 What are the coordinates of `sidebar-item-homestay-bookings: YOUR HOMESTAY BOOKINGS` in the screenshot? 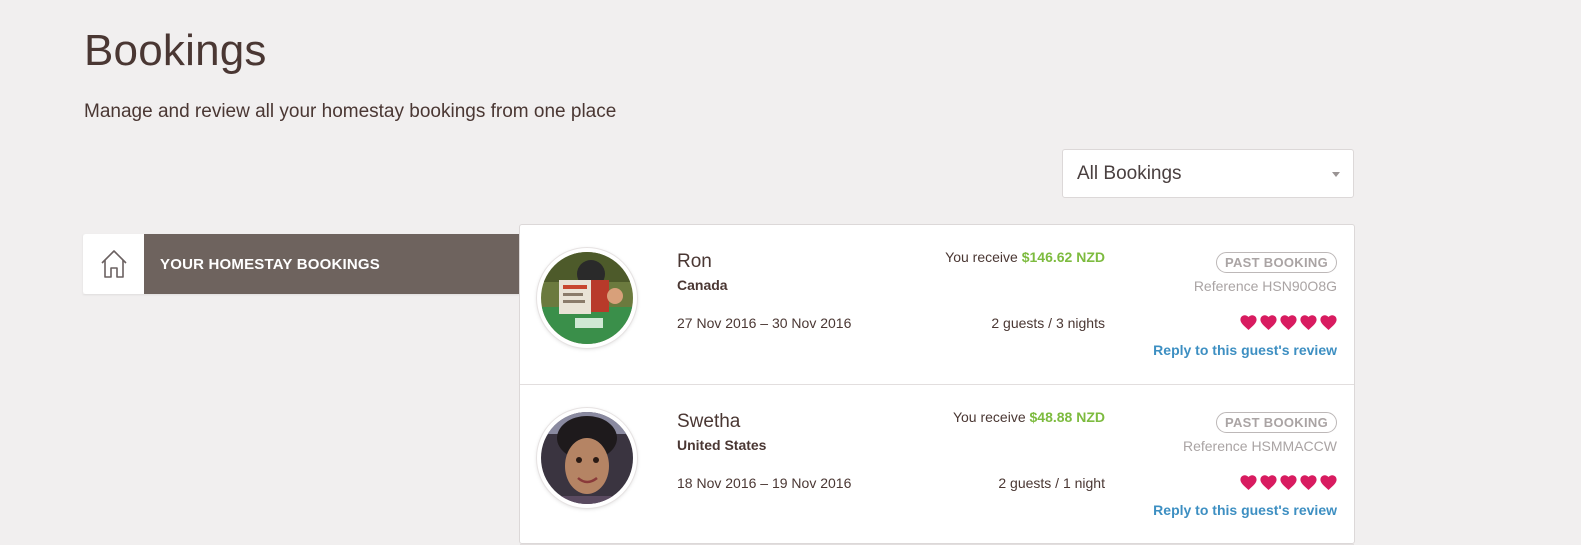 It's located at (301, 264).